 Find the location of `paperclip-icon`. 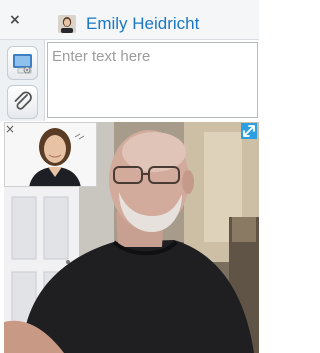

paperclip-icon is located at coordinates (23, 100).